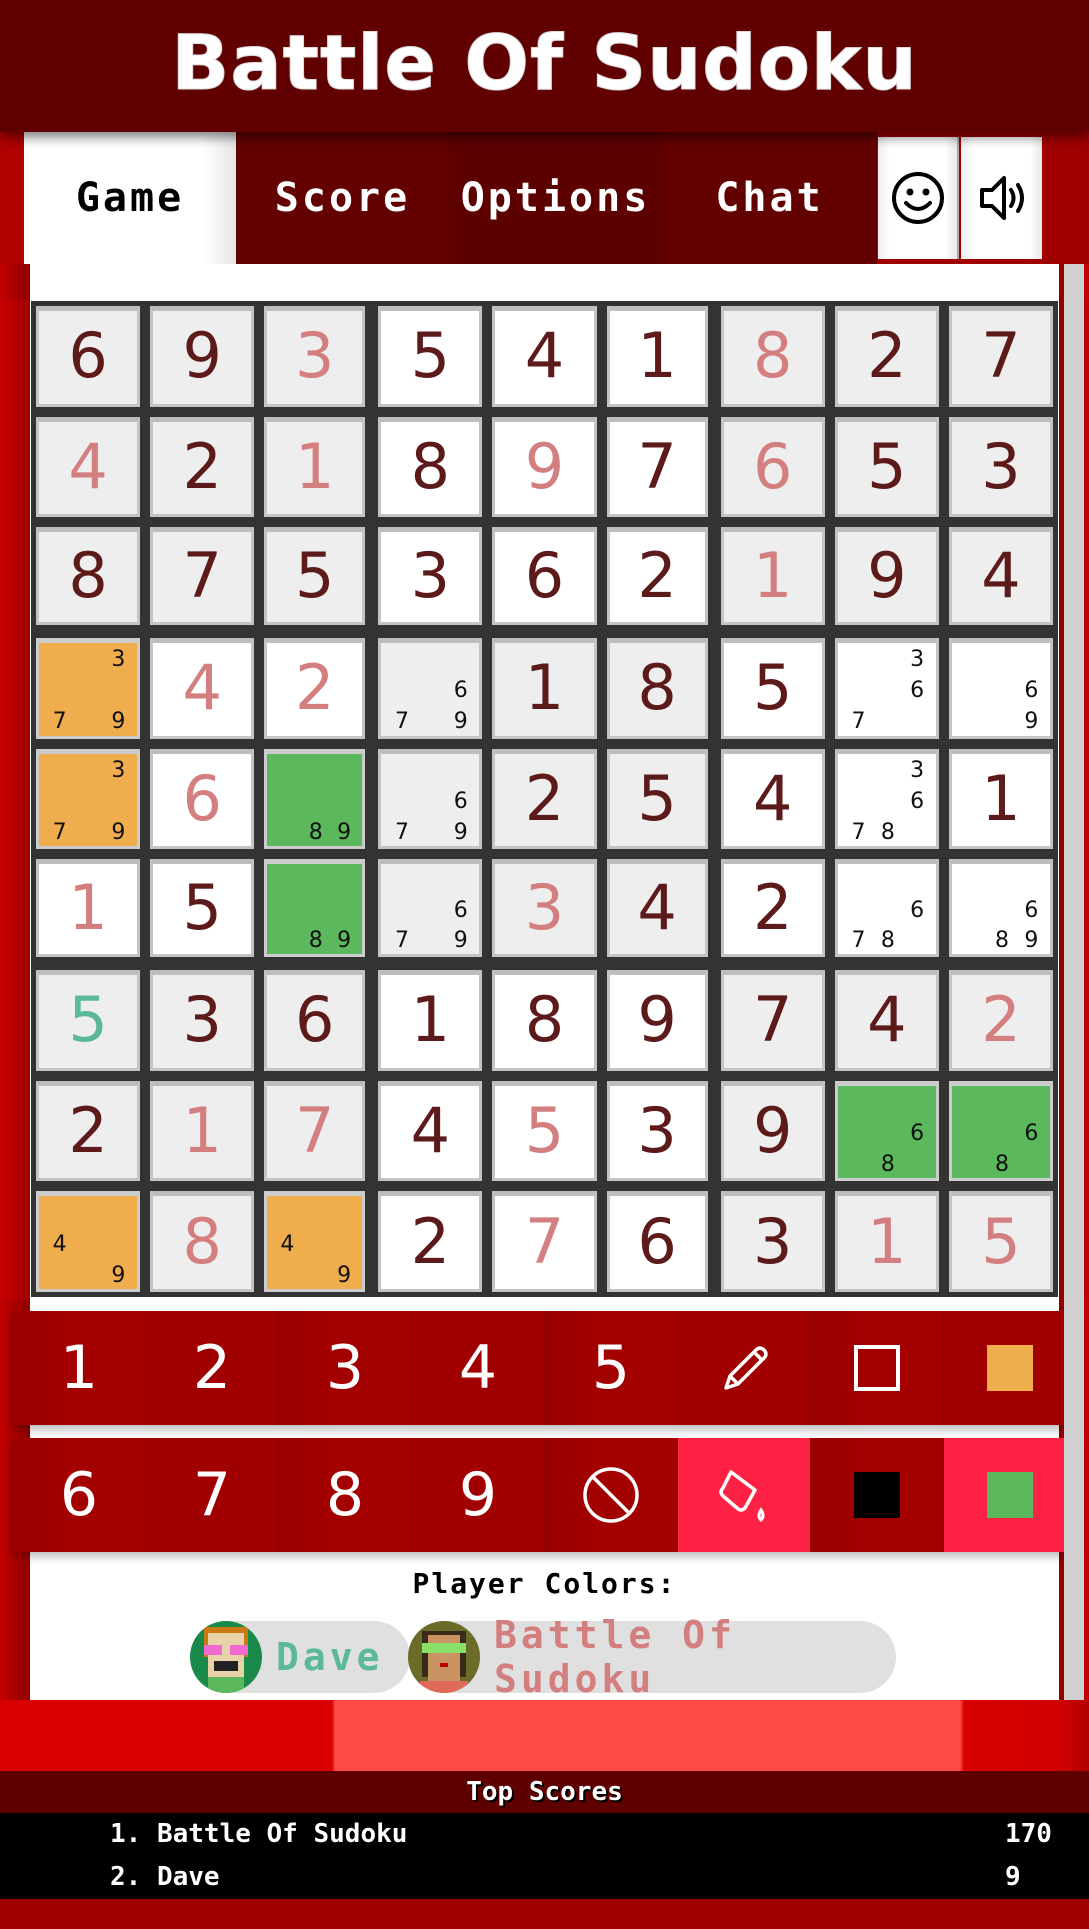 This screenshot has width=1089, height=1929. Describe the element at coordinates (477, 1495) in the screenshot. I see `digit-button-9: 9` at that location.